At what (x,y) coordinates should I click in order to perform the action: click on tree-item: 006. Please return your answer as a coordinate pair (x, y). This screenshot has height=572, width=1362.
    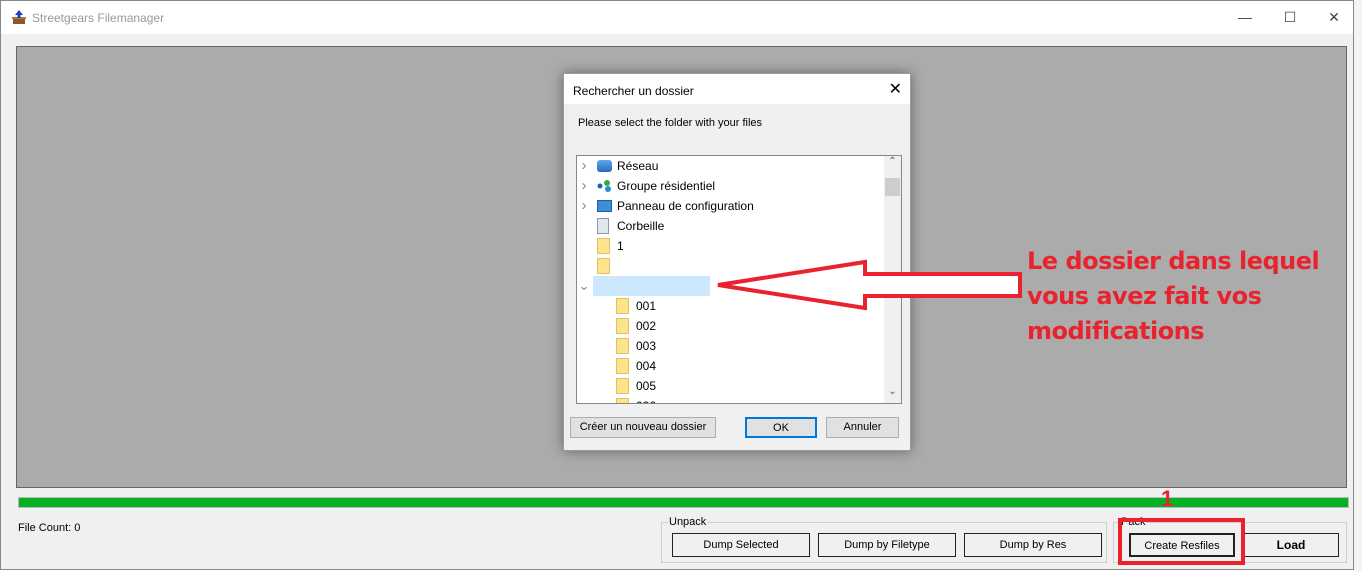
    Looking at the image, I should click on (731, 399).